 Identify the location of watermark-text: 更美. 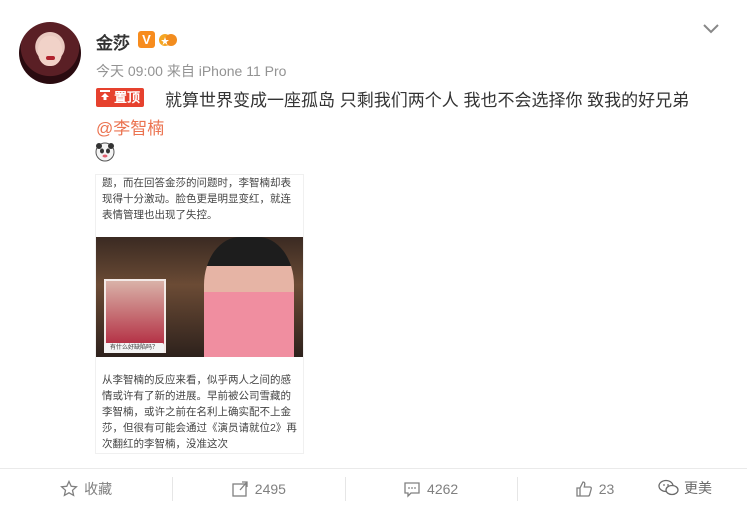
(698, 488).